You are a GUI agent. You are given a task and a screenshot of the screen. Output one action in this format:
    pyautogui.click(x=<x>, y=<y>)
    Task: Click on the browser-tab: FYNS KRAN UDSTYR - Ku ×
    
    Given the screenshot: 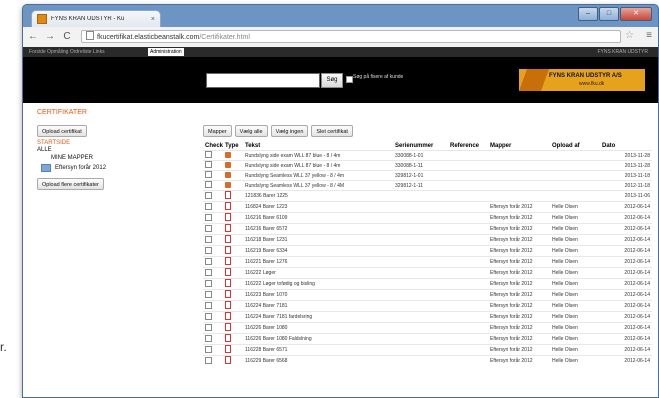 What is the action you would take?
    pyautogui.click(x=96, y=18)
    